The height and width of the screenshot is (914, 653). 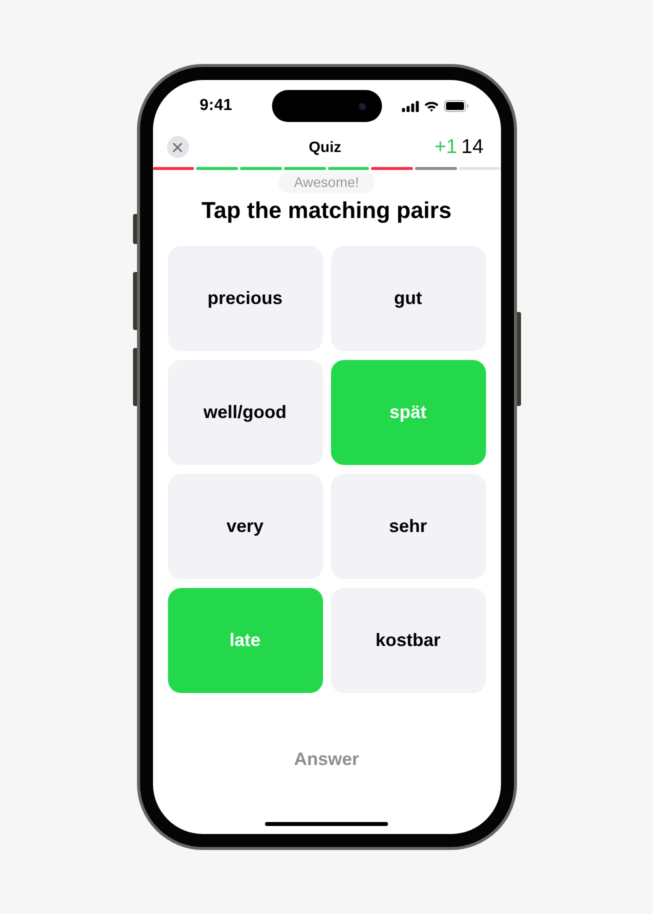 What do you see at coordinates (245, 412) in the screenshot?
I see `answer-tile: well/good` at bounding box center [245, 412].